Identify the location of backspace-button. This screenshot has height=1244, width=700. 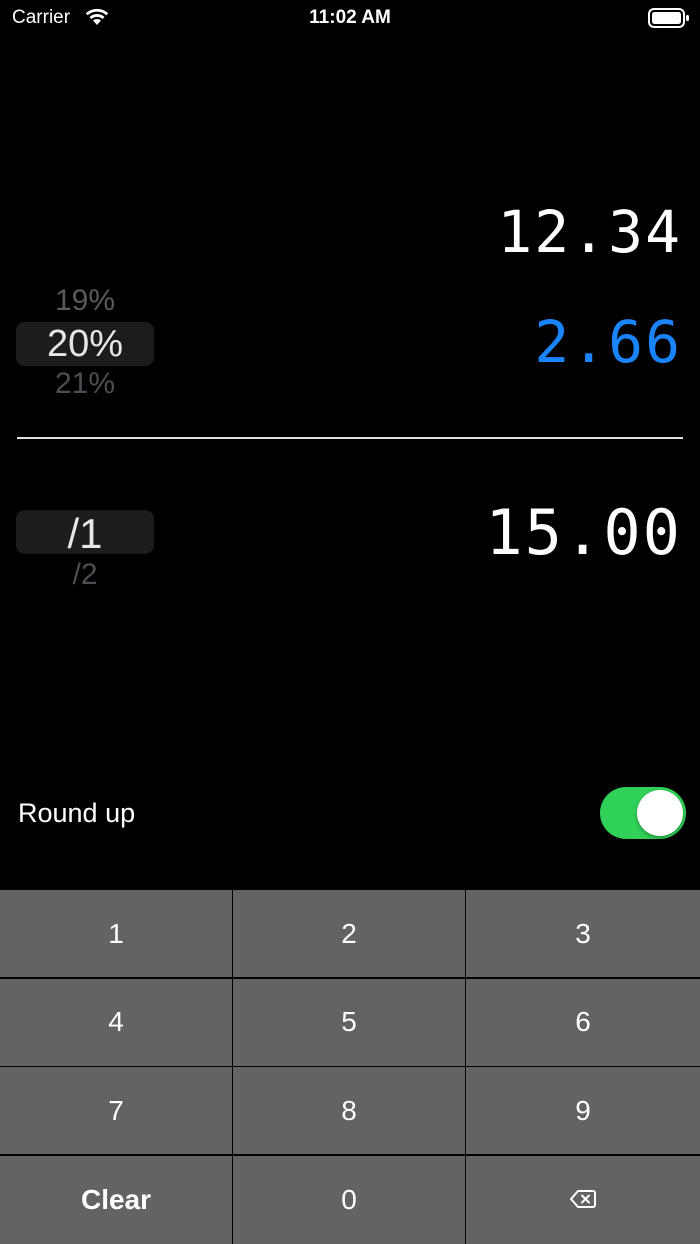
(583, 1199).